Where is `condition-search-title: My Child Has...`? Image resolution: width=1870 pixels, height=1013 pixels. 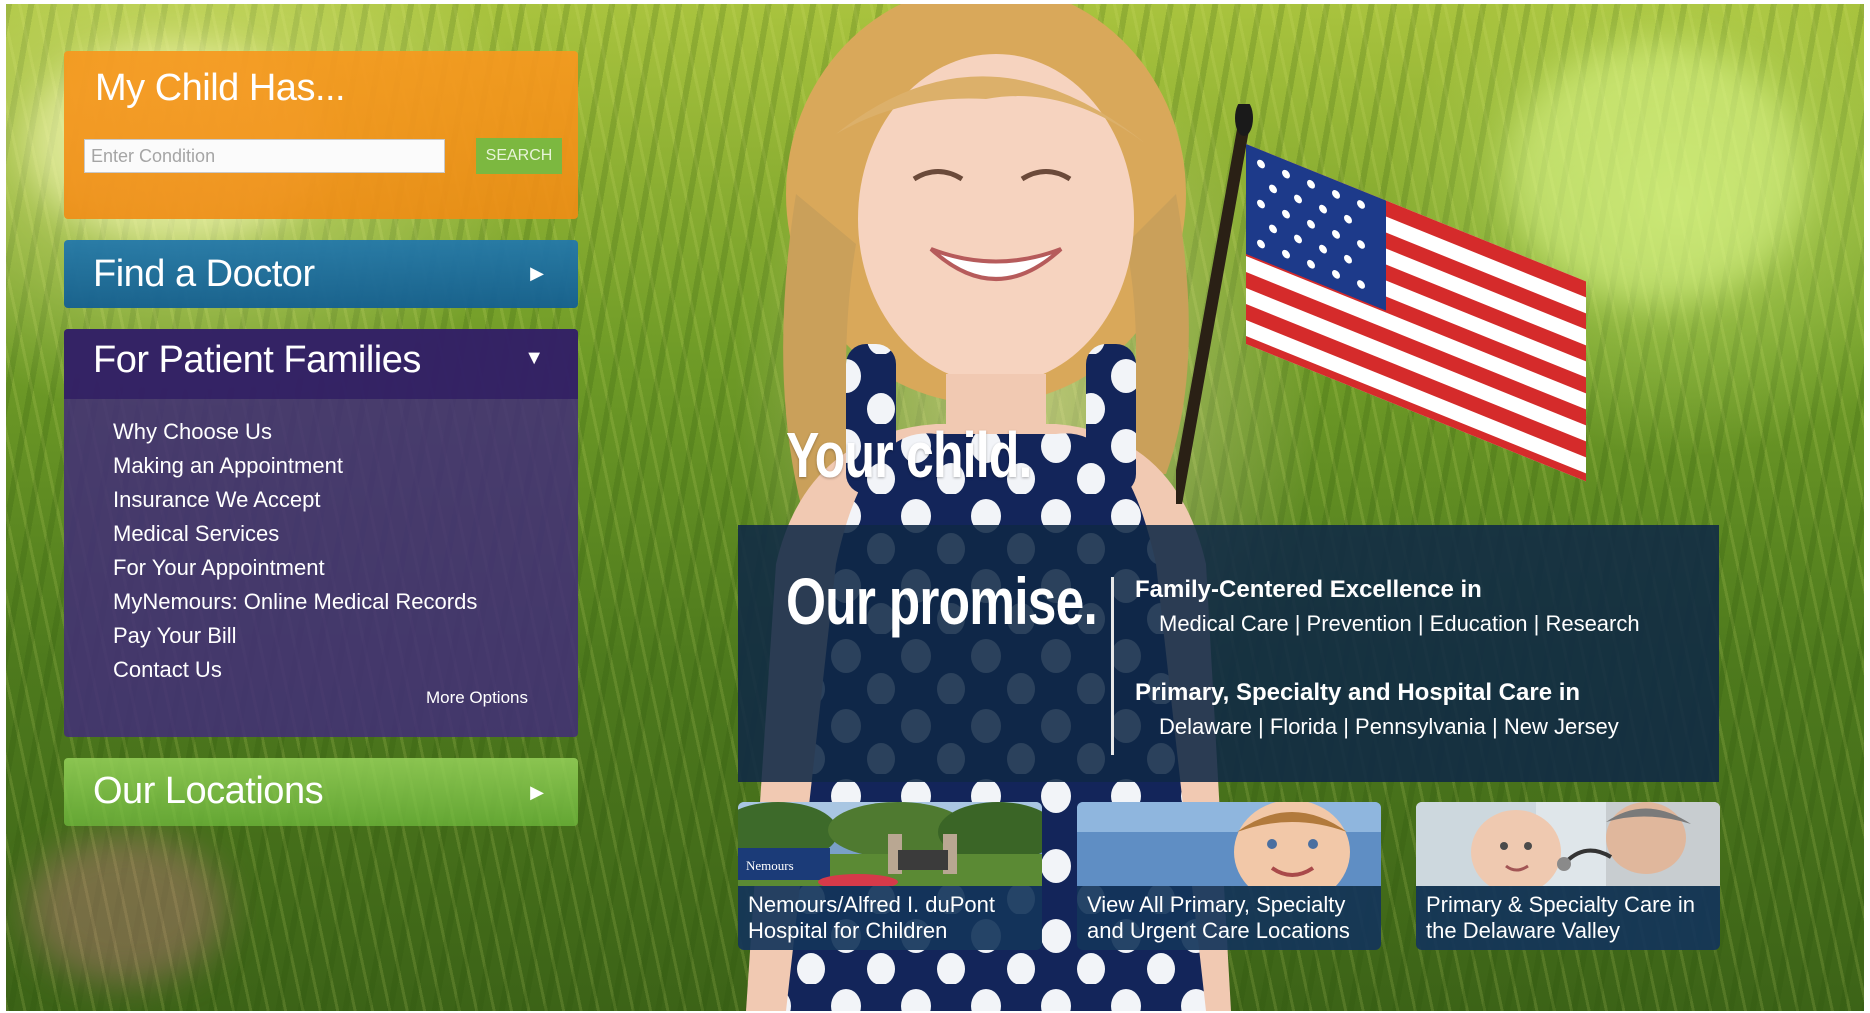
condition-search-title: My Child Has... is located at coordinates (220, 88).